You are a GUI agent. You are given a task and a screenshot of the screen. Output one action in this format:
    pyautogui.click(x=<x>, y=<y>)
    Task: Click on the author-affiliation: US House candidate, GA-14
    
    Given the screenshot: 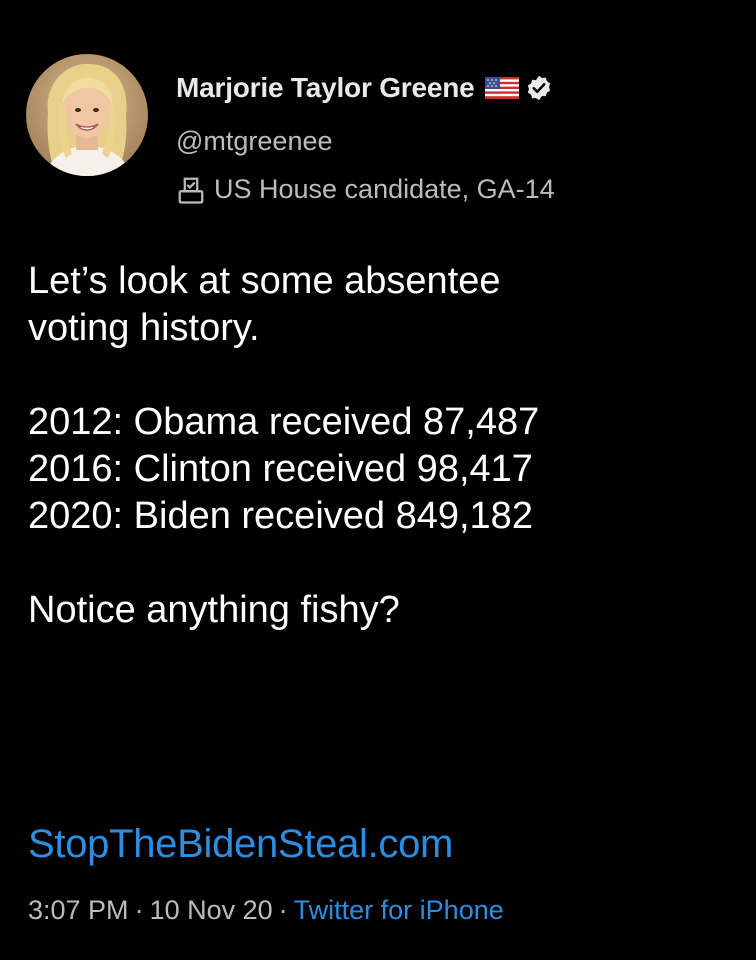 What is the action you would take?
    pyautogui.click(x=365, y=189)
    